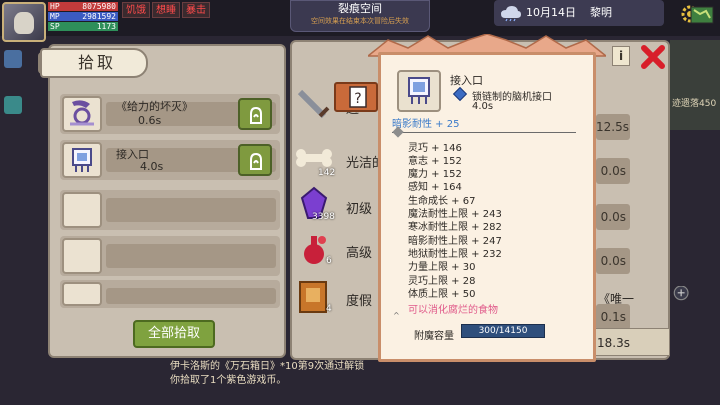  I want to click on collapse-caret-icon: ^, so click(396, 315).